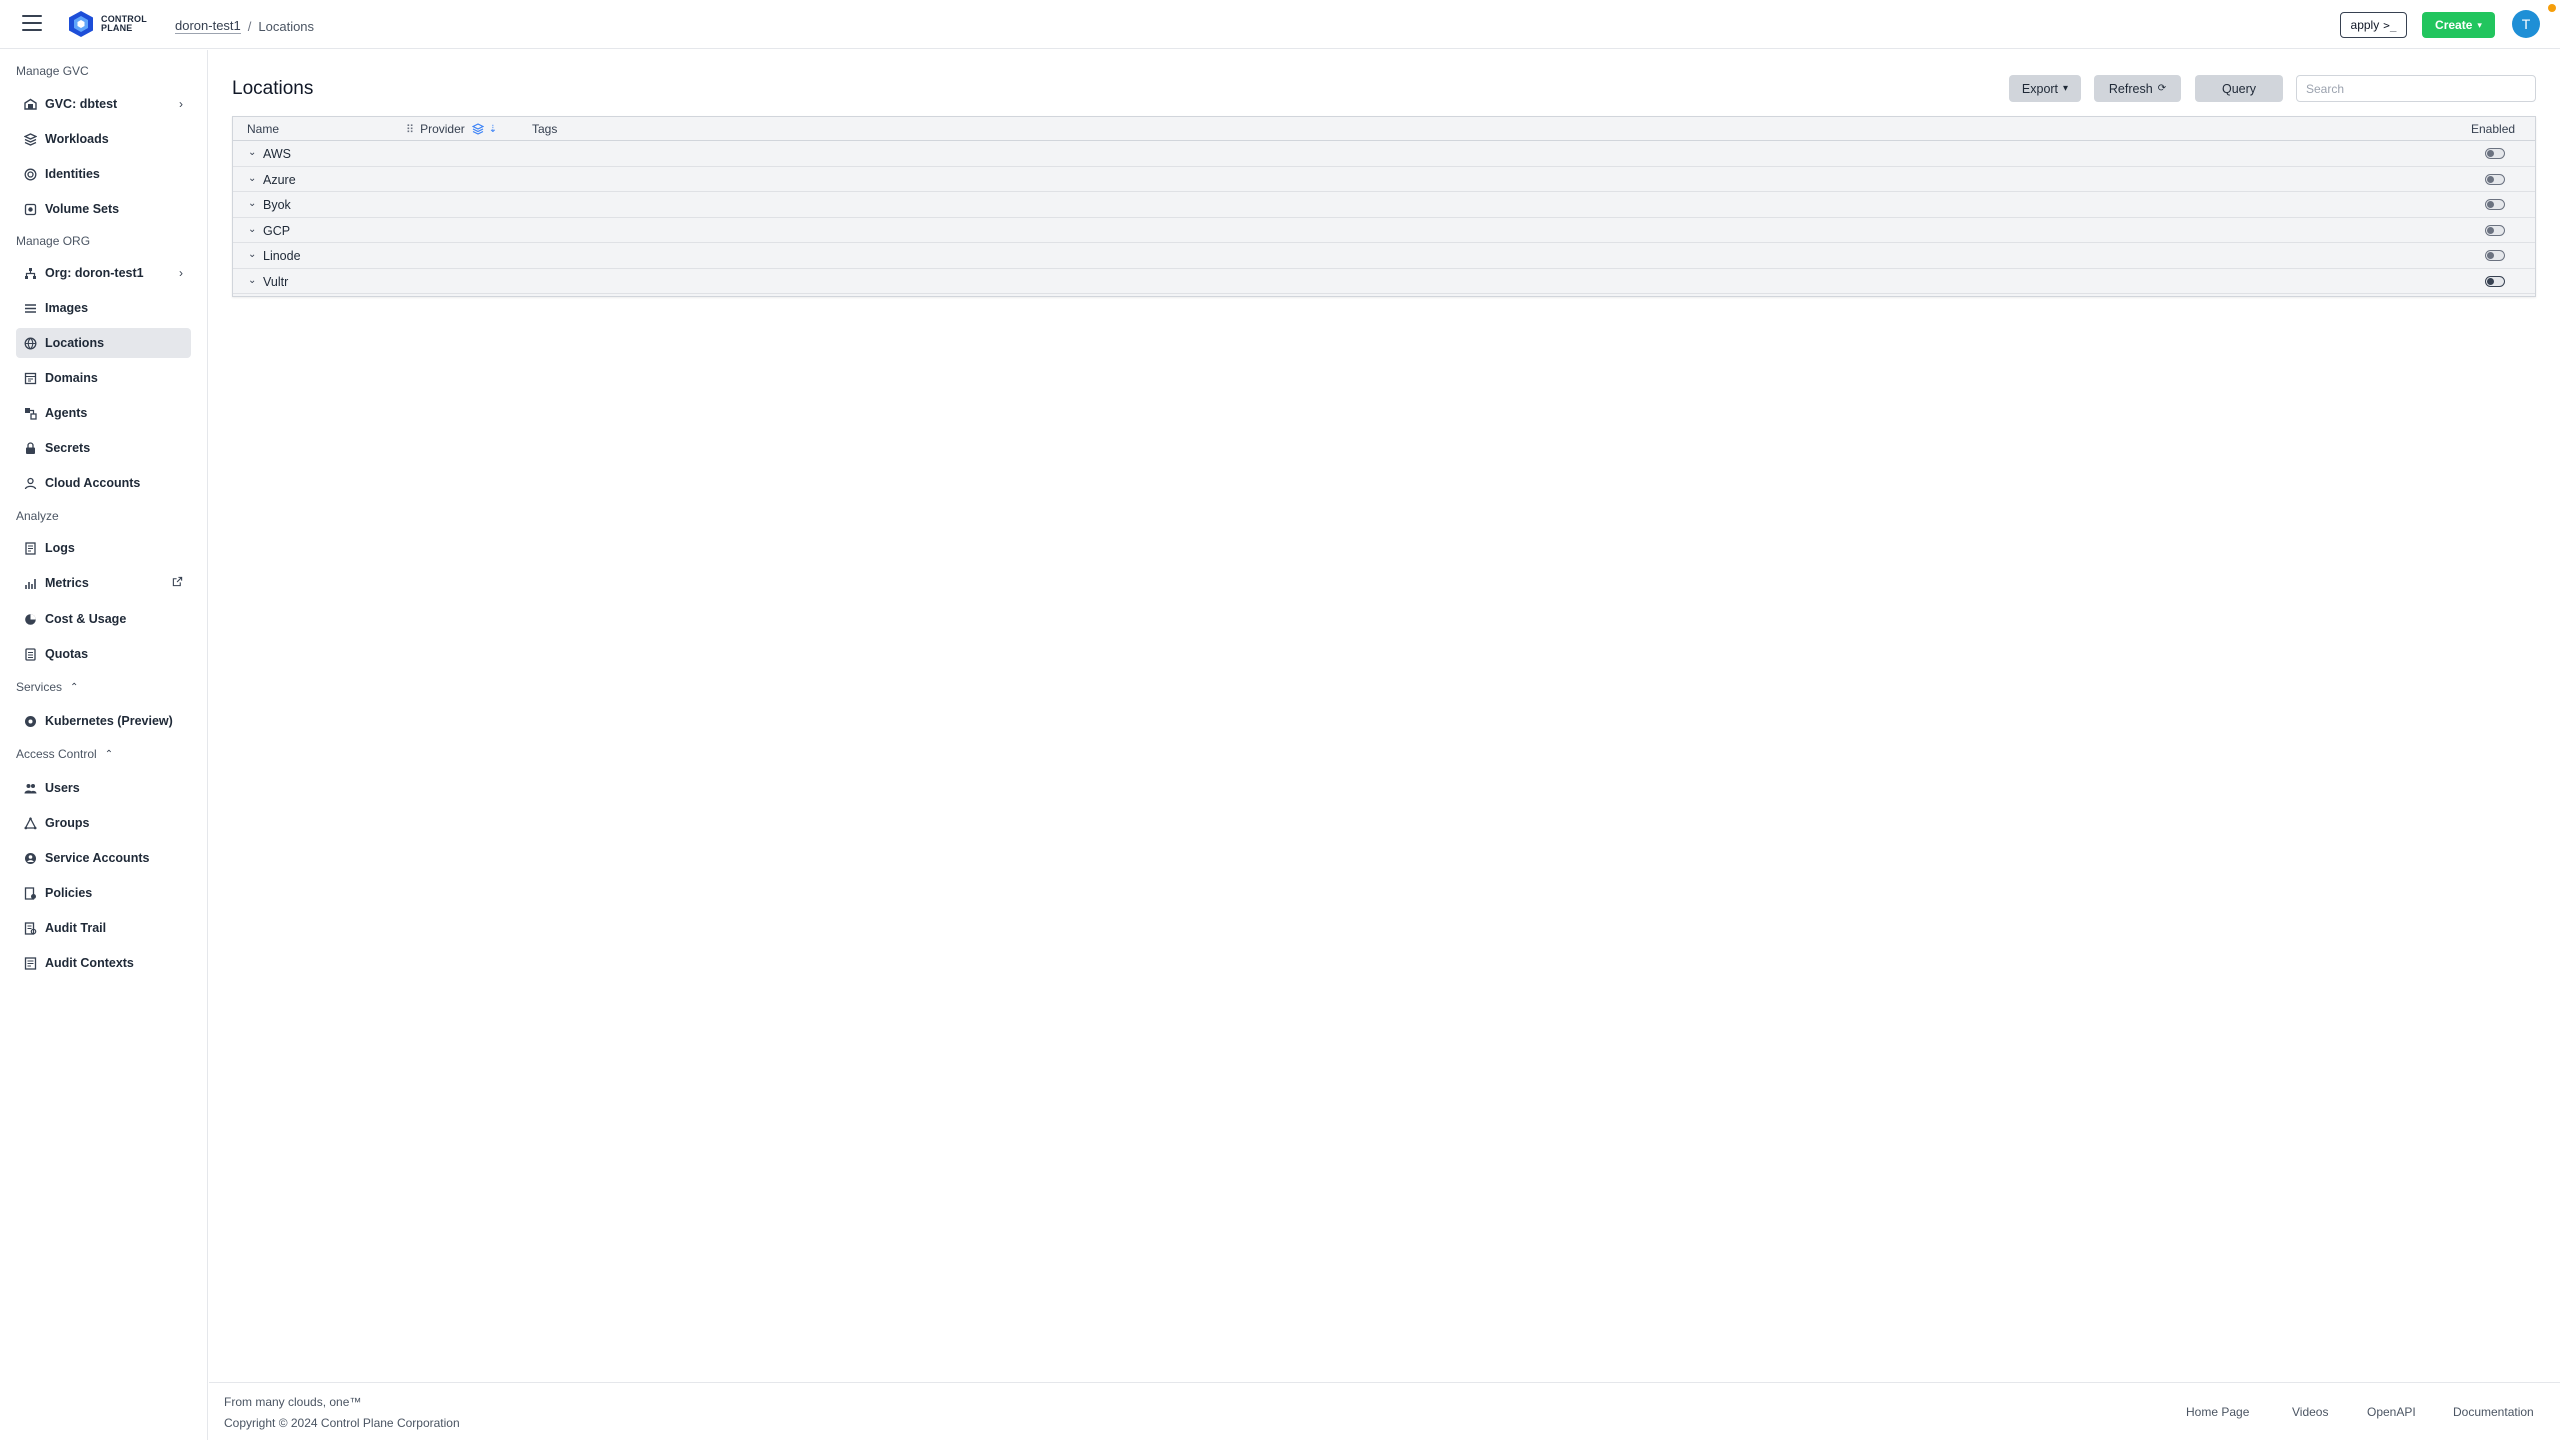 The width and height of the screenshot is (2560, 1440). What do you see at coordinates (103, 174) in the screenshot?
I see `sidebar-item-identities: Identities` at bounding box center [103, 174].